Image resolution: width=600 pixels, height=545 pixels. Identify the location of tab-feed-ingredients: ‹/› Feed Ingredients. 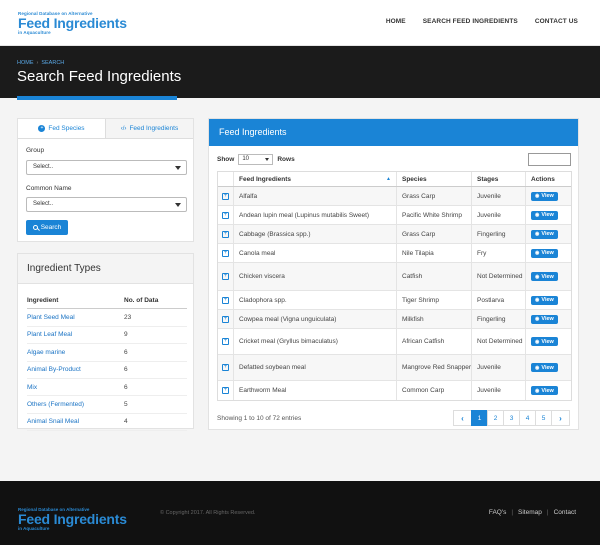
(149, 128).